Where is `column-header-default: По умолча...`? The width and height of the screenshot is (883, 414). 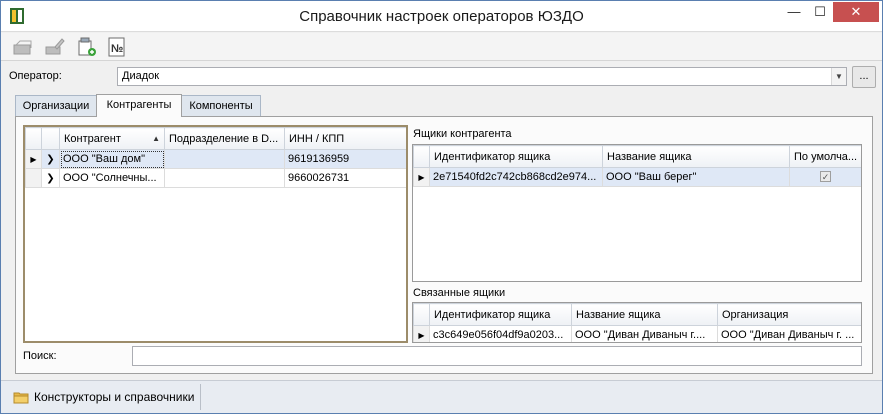
column-header-default: По умолча... is located at coordinates (825, 156).